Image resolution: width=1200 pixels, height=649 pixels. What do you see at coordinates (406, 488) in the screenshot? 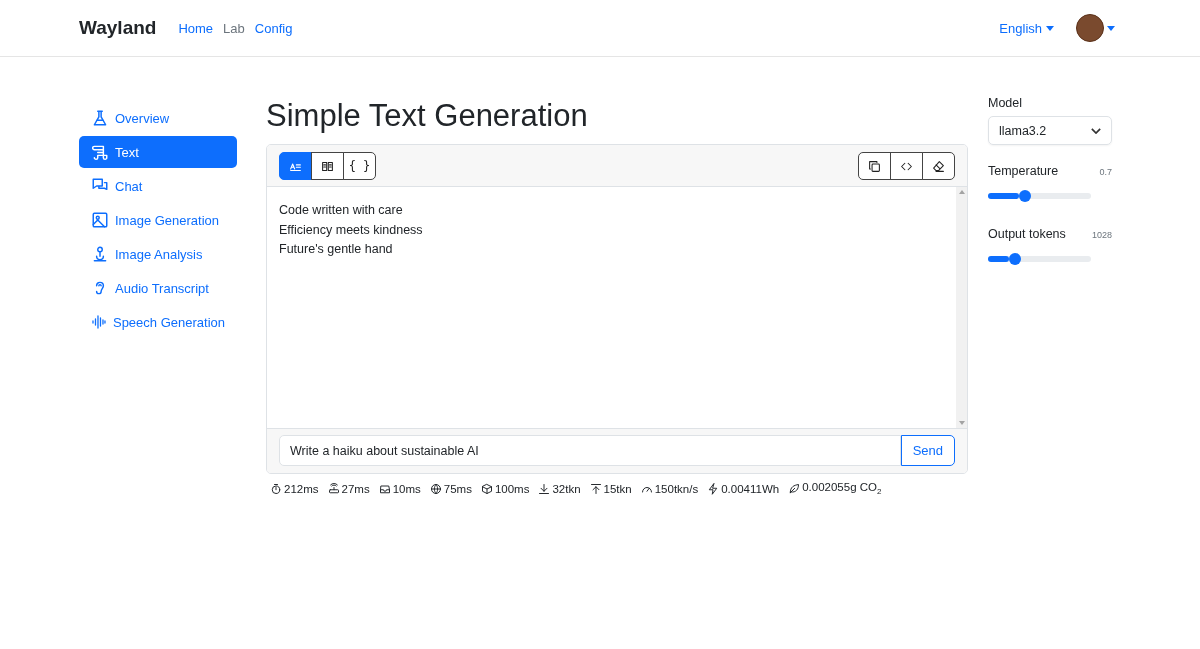
I see `metric-value: 10ms` at bounding box center [406, 488].